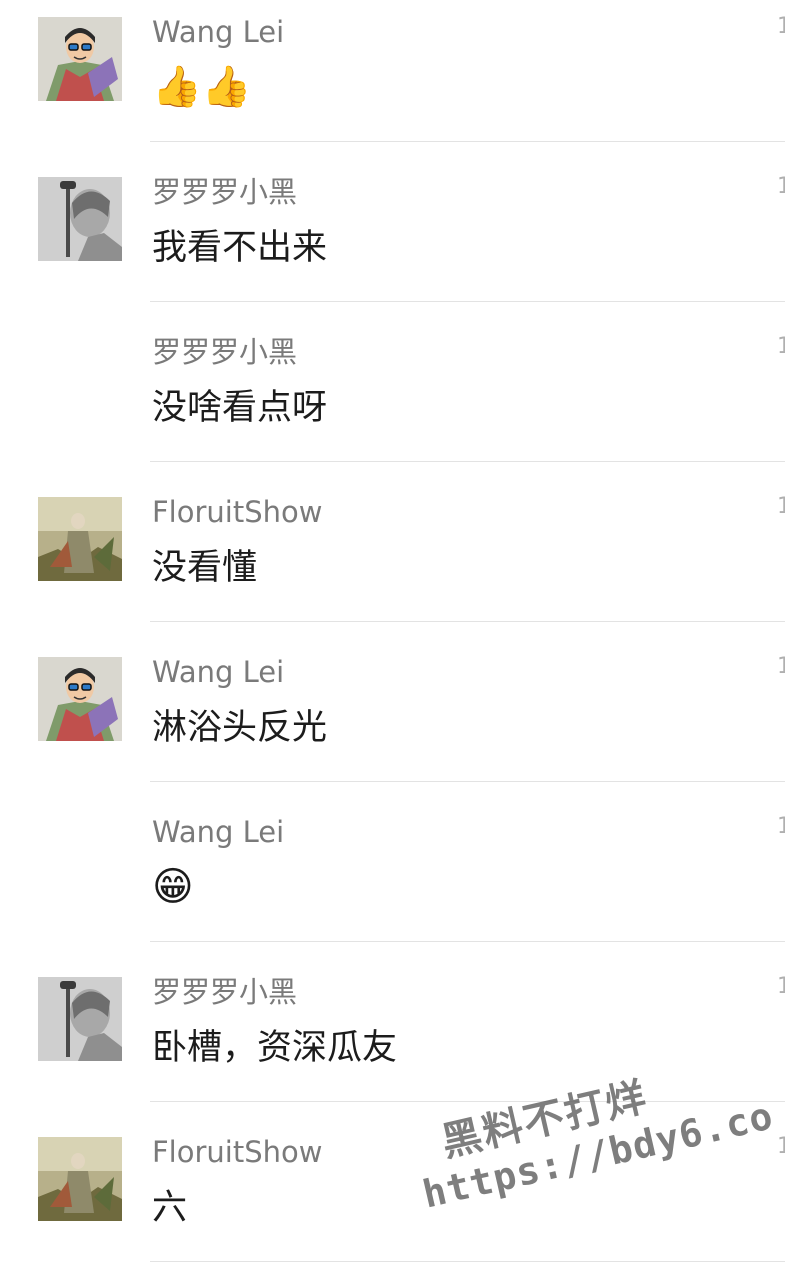  Describe the element at coordinates (392, 560) in the screenshot. I see `comment-row: FloruitShow 没看懂 1` at that location.